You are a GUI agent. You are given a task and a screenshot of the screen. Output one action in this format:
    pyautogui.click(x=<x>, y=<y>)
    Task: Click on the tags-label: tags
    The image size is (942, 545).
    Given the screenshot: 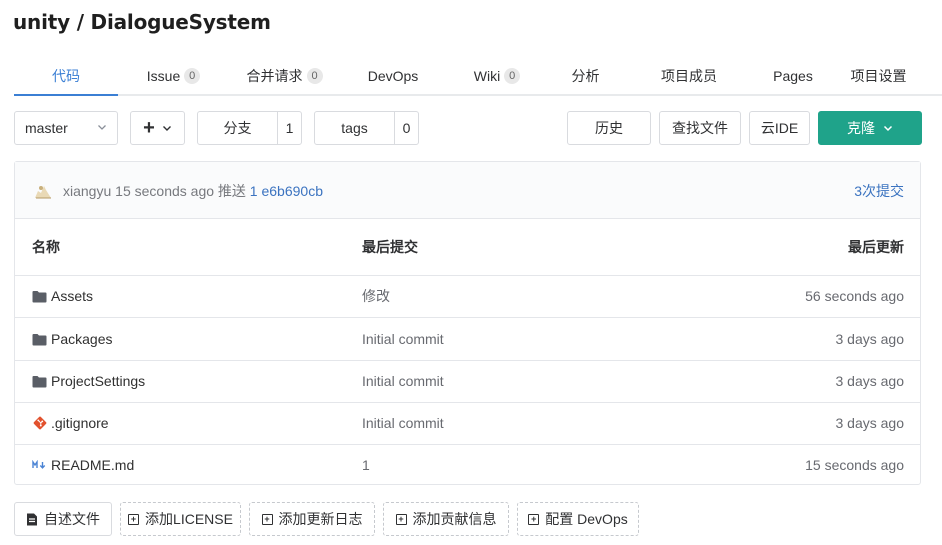 What is the action you would take?
    pyautogui.click(x=354, y=128)
    